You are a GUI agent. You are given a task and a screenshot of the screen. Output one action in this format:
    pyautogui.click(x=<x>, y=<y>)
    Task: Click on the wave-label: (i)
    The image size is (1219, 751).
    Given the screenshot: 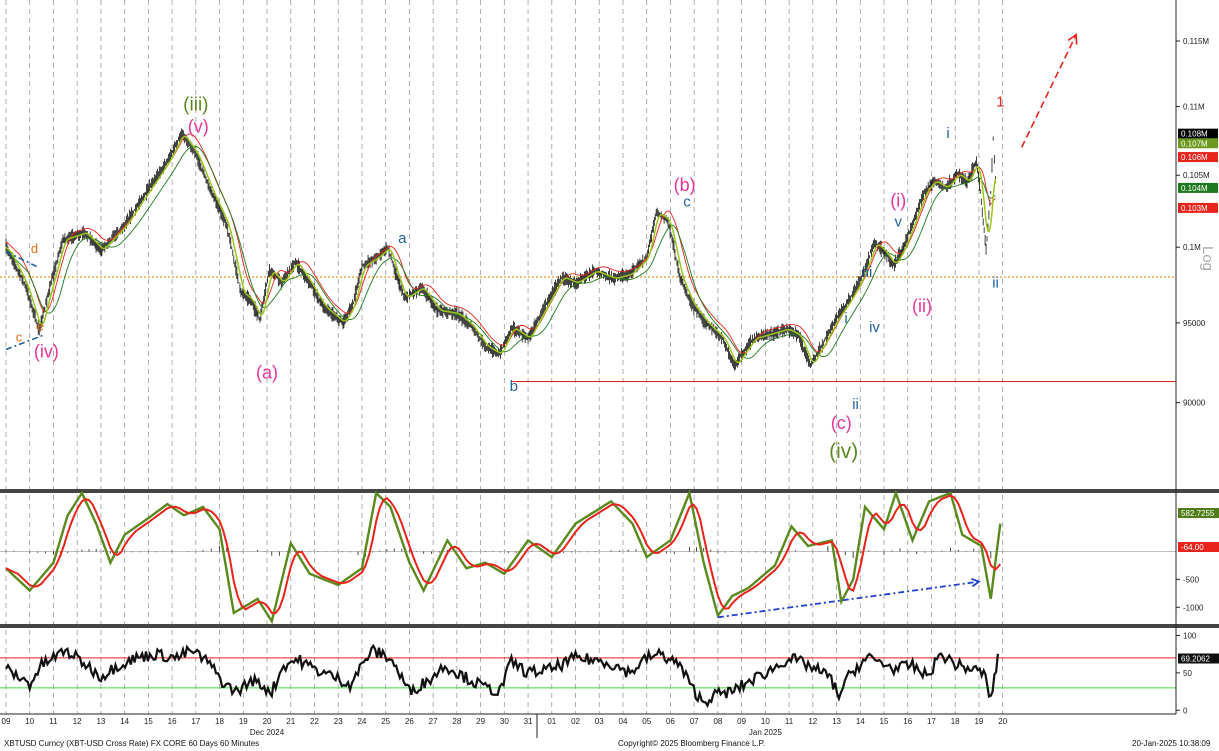 What is the action you would take?
    pyautogui.click(x=898, y=200)
    